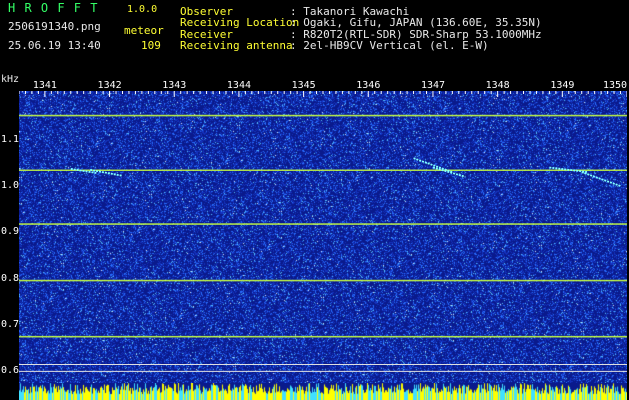 Image resolution: width=629 pixels, height=400 pixels. I want to click on date-time: 25.06.19 13:40, so click(54, 45).